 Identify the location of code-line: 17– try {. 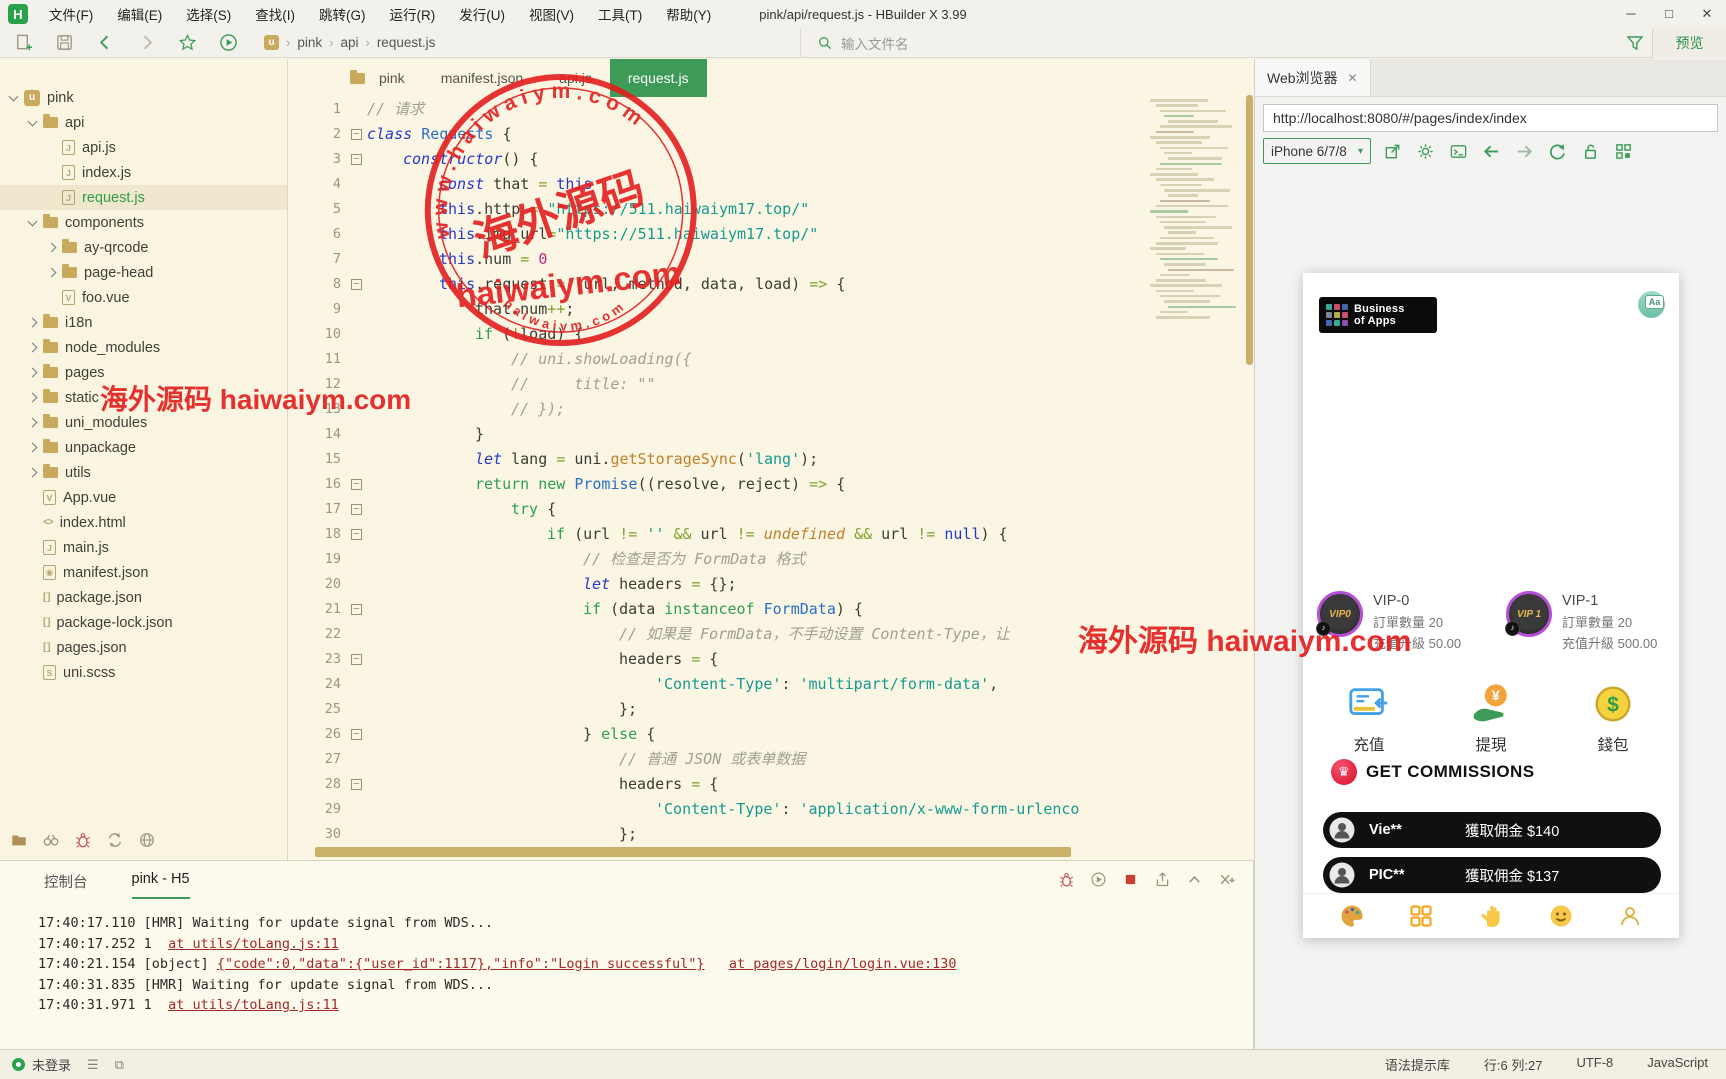
(771, 509).